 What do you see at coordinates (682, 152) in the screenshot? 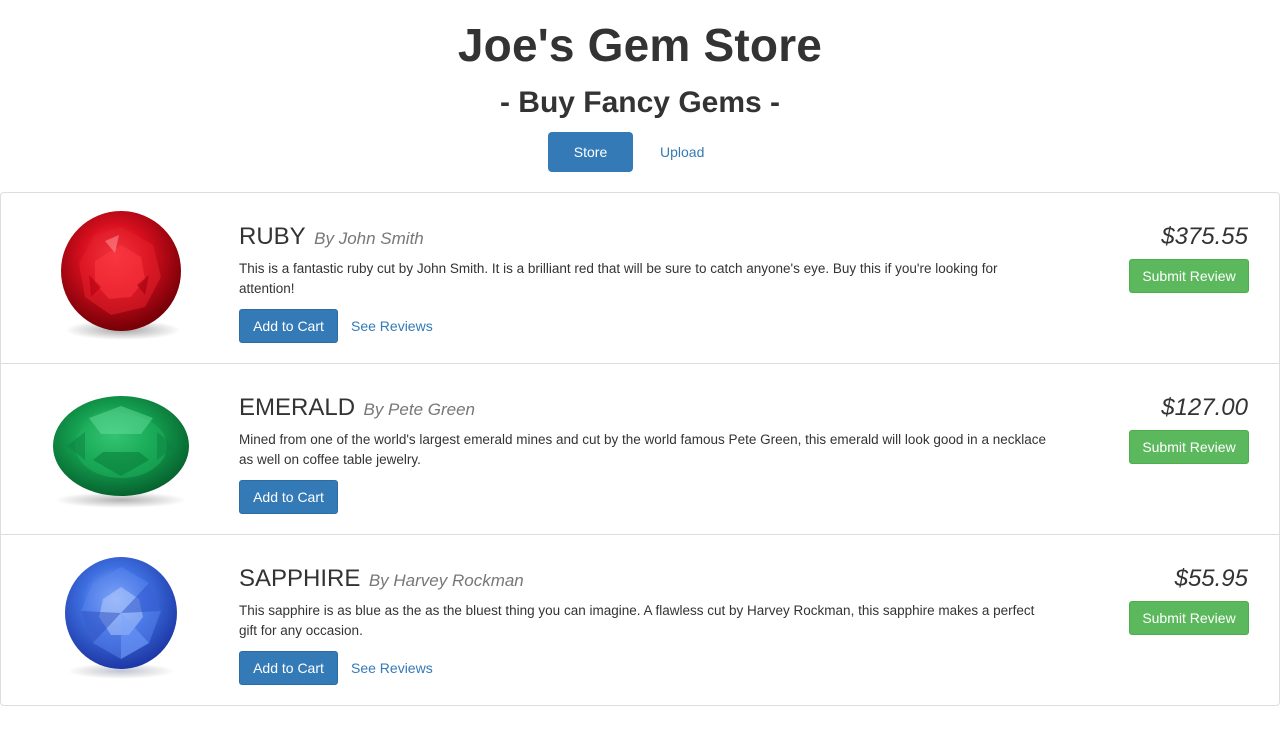
I see `tab-upload: Upload` at bounding box center [682, 152].